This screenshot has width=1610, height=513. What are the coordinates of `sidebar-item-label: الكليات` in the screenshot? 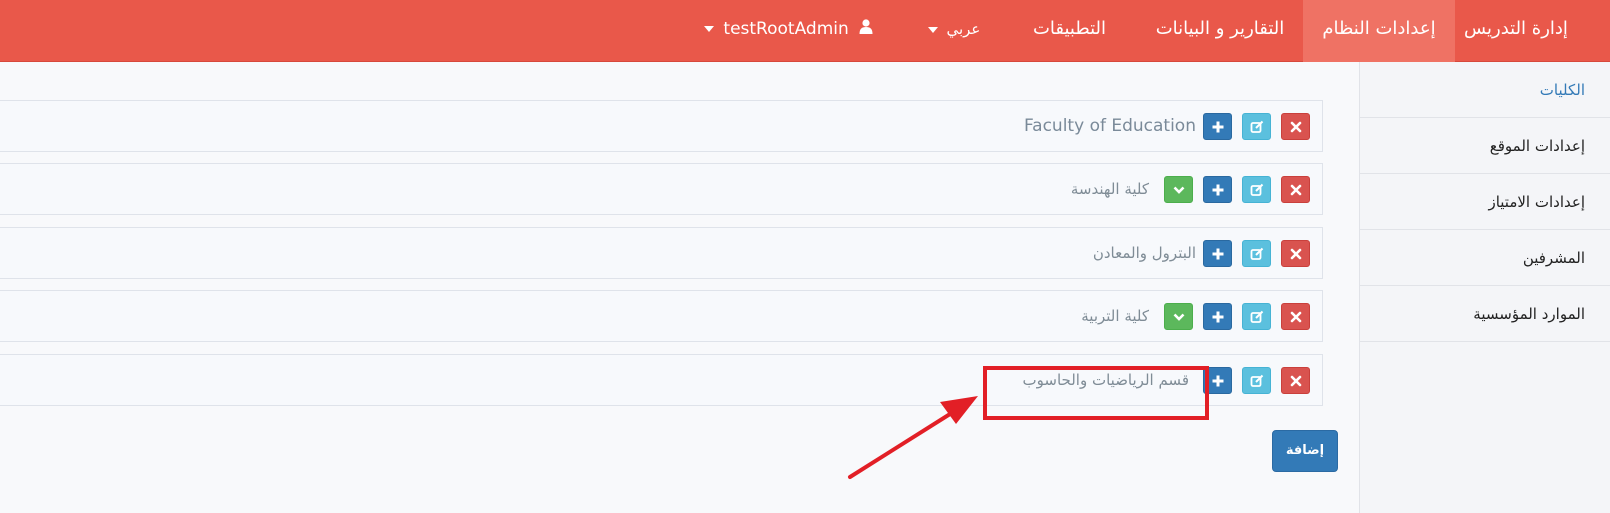 It's located at (1562, 90).